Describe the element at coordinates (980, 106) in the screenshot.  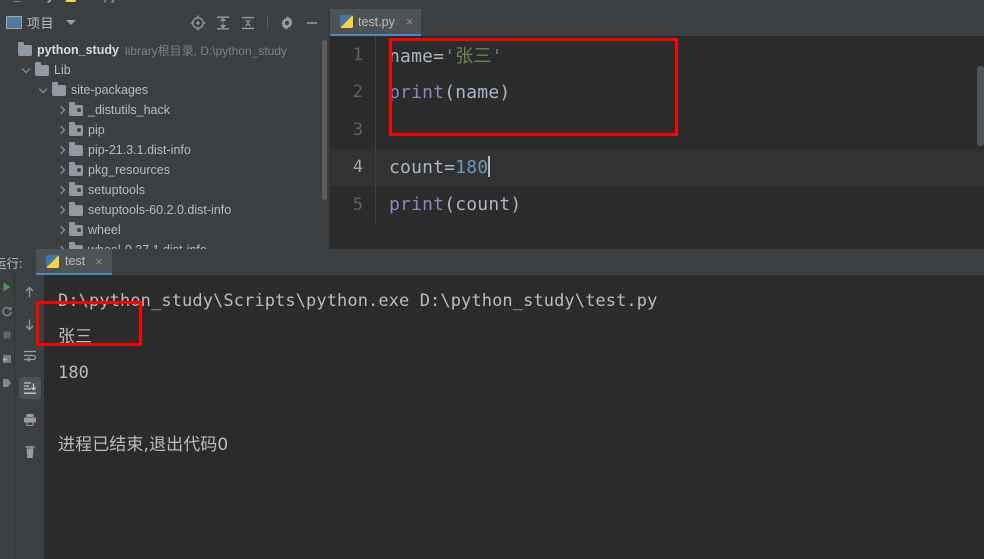
I see `editor-scrollbar` at that location.